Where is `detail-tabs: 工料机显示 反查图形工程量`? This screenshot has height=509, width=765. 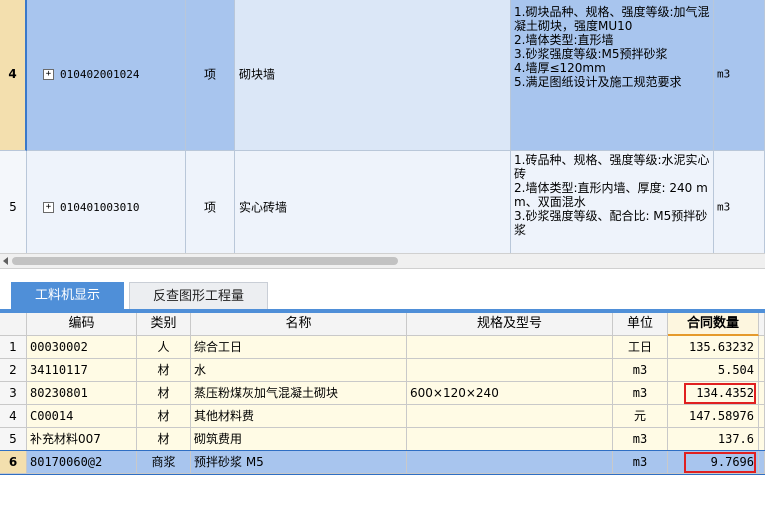
detail-tabs: 工料机显示 反查图形工程量 is located at coordinates (382, 291).